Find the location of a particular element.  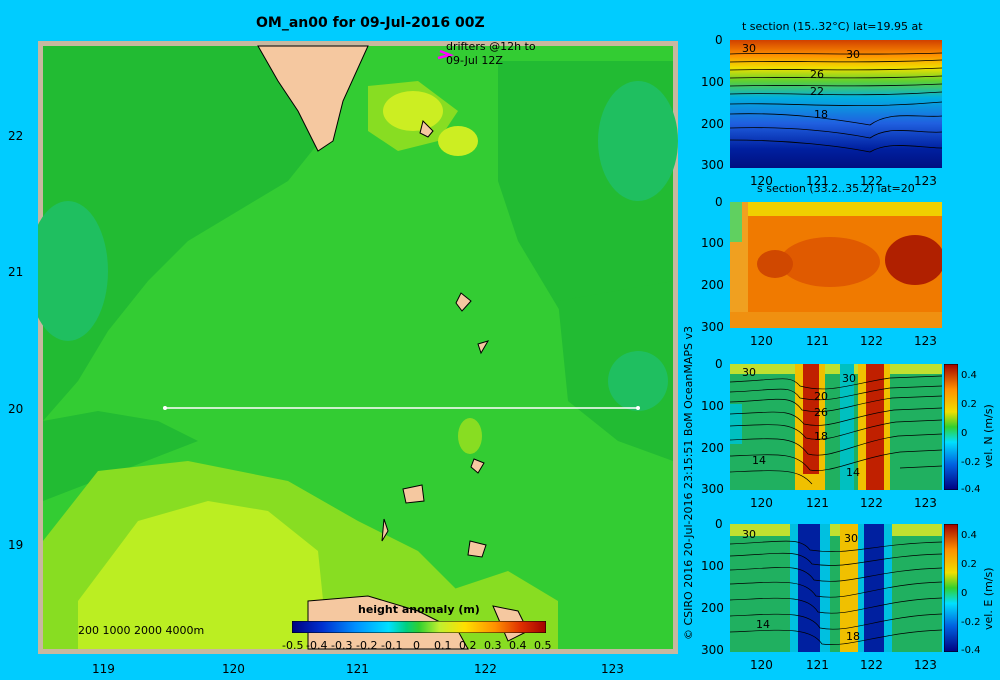

ve-tick: 0 is located at coordinates (964, 593).